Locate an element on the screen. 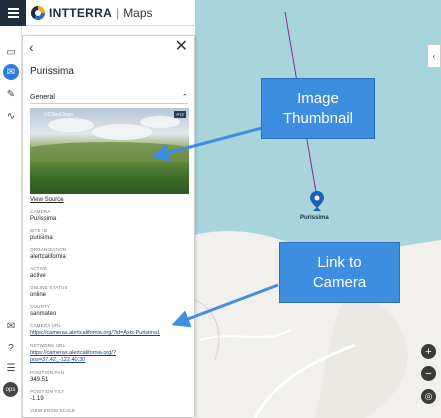 The width and height of the screenshot is (441, 418). position-tilt-field: POSITION TILT -1.19 is located at coordinates (112, 395).